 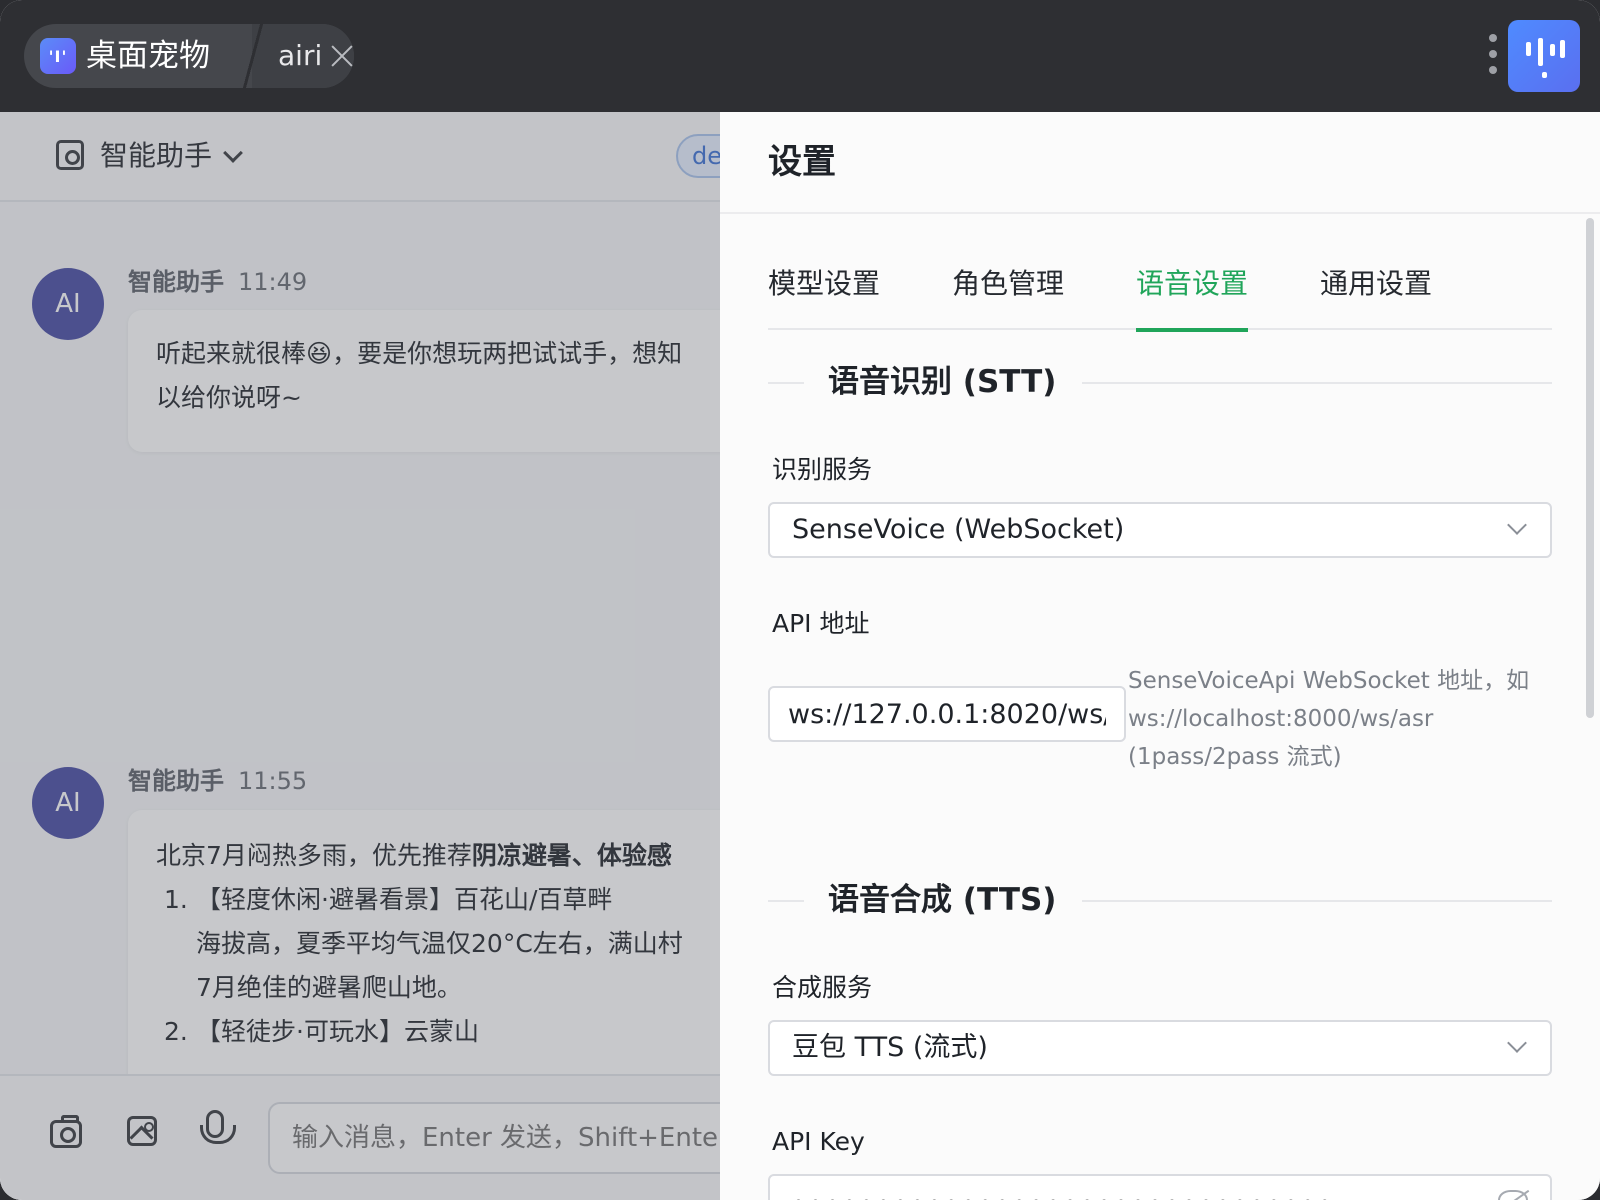 What do you see at coordinates (1513, 1195) in the screenshot?
I see `eye-off-icon` at bounding box center [1513, 1195].